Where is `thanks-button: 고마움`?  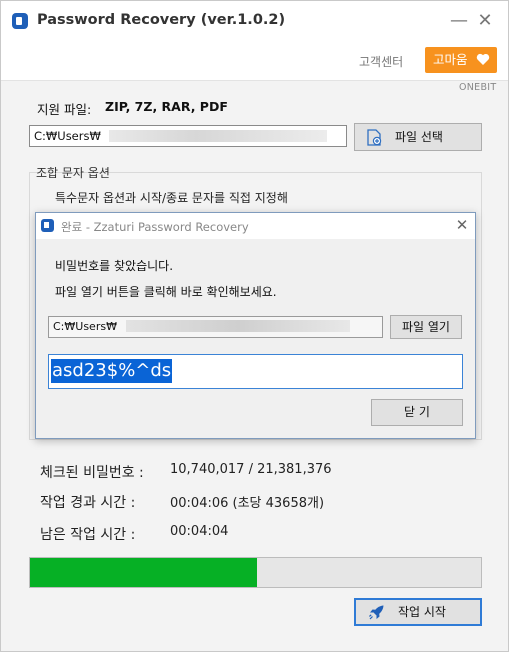
thanks-button: 고마움 is located at coordinates (461, 60).